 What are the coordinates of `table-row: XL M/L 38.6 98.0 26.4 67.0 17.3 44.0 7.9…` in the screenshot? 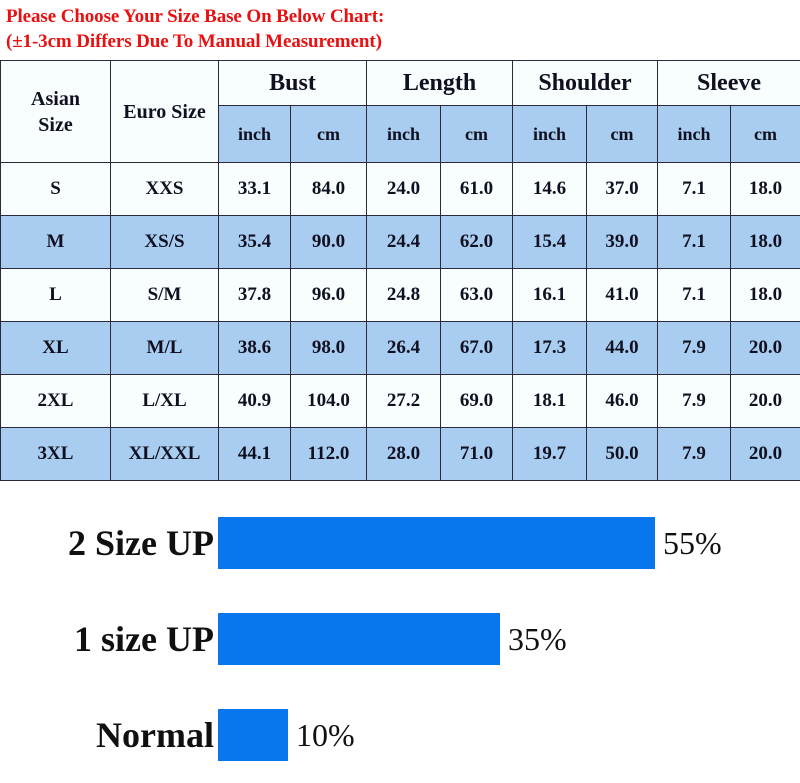 It's located at (400, 348).